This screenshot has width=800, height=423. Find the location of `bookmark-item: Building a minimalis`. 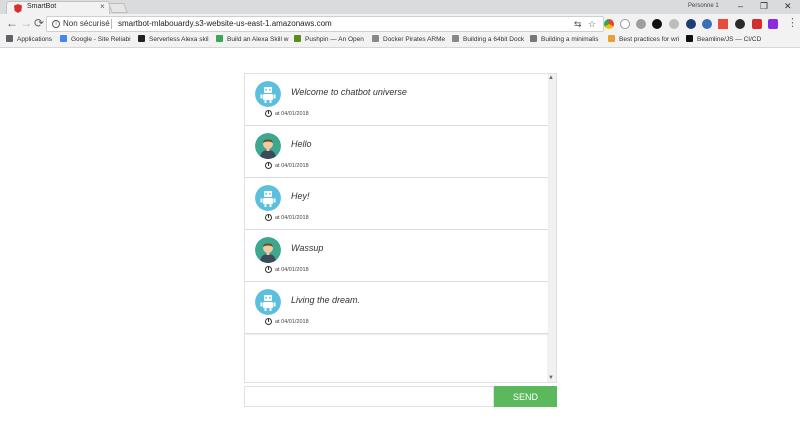

bookmark-item: Building a minimalis is located at coordinates (564, 41).